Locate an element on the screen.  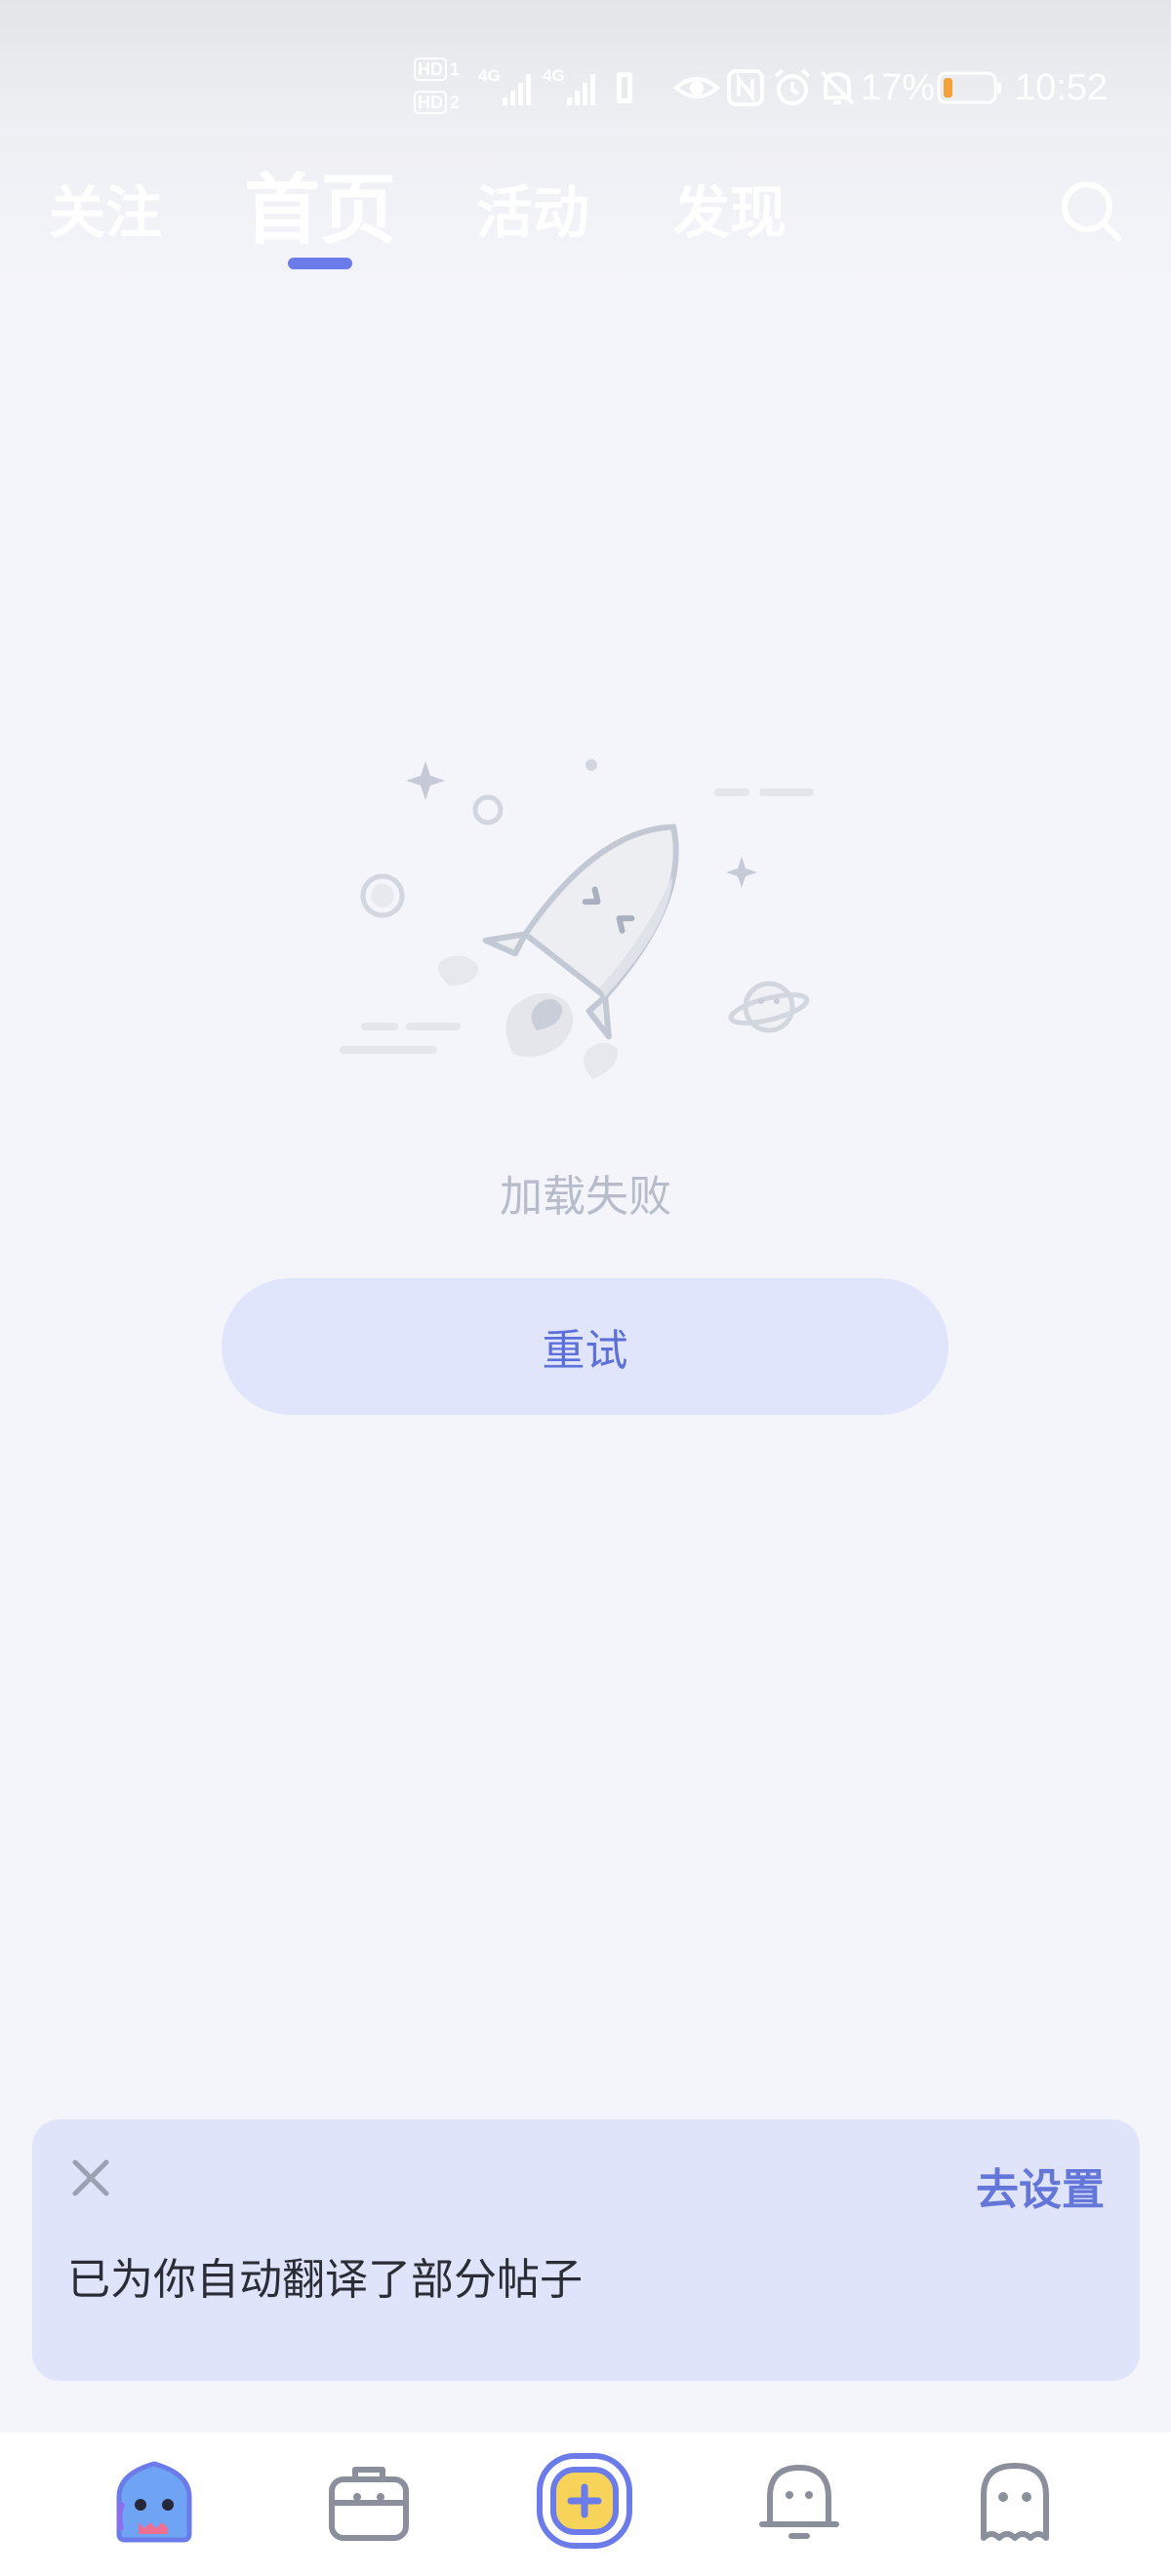
battery-icon is located at coordinates (970, 87).